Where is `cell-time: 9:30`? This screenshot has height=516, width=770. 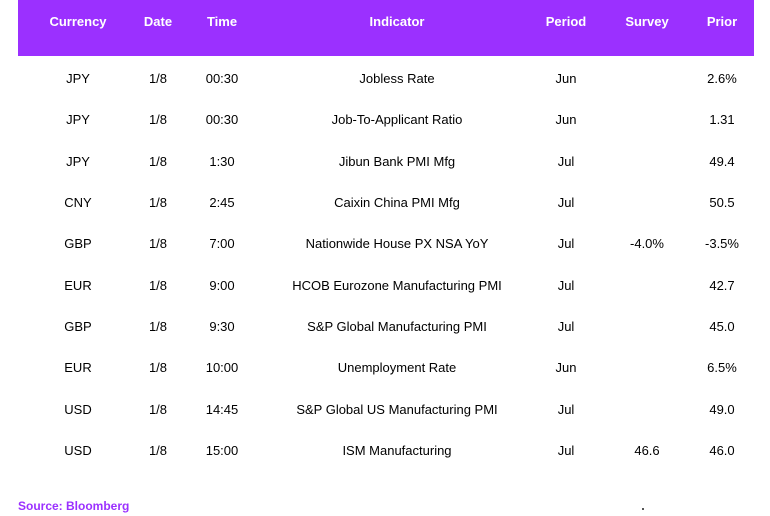
cell-time: 9:30 is located at coordinates (222, 326).